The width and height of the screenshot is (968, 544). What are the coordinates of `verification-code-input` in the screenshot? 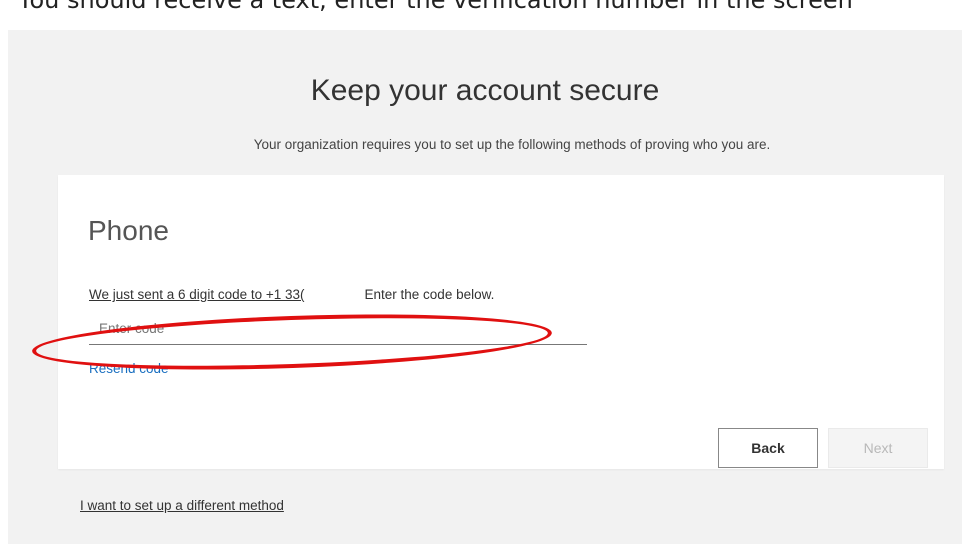 It's located at (338, 329).